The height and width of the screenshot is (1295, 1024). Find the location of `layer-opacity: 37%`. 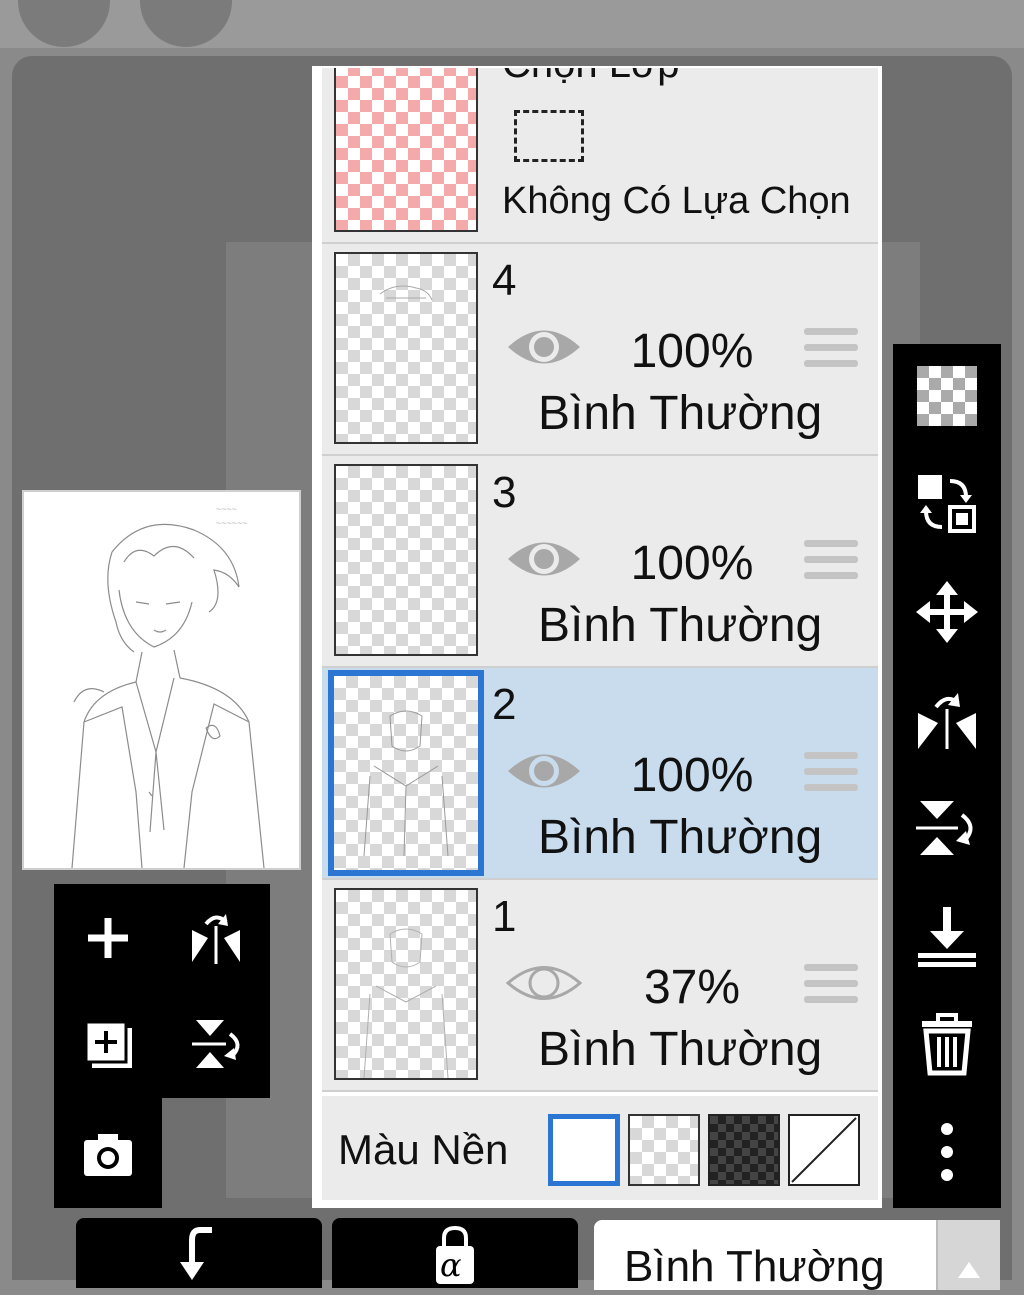

layer-opacity: 37% is located at coordinates (692, 987).